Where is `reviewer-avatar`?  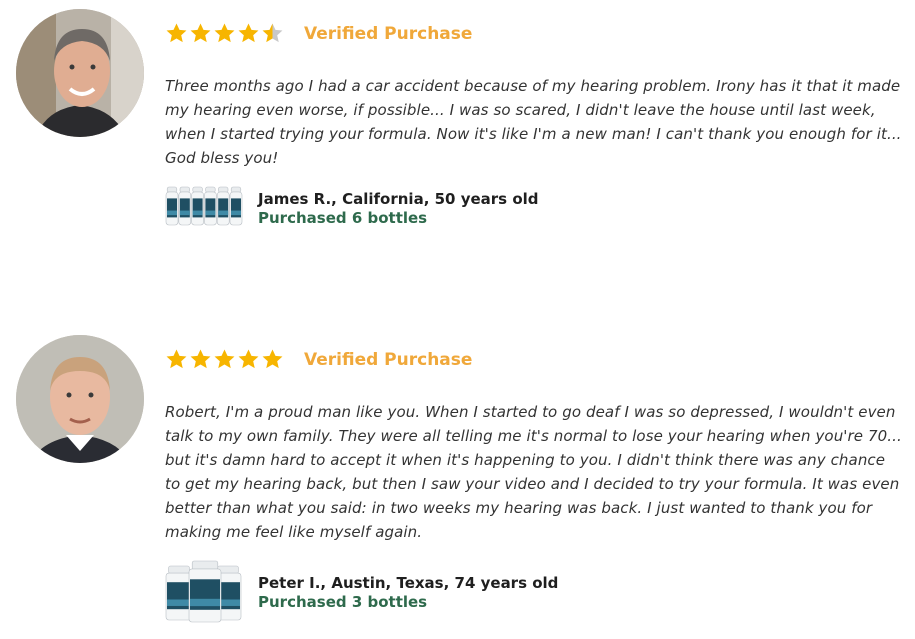
reviewer-avatar is located at coordinates (80, 399).